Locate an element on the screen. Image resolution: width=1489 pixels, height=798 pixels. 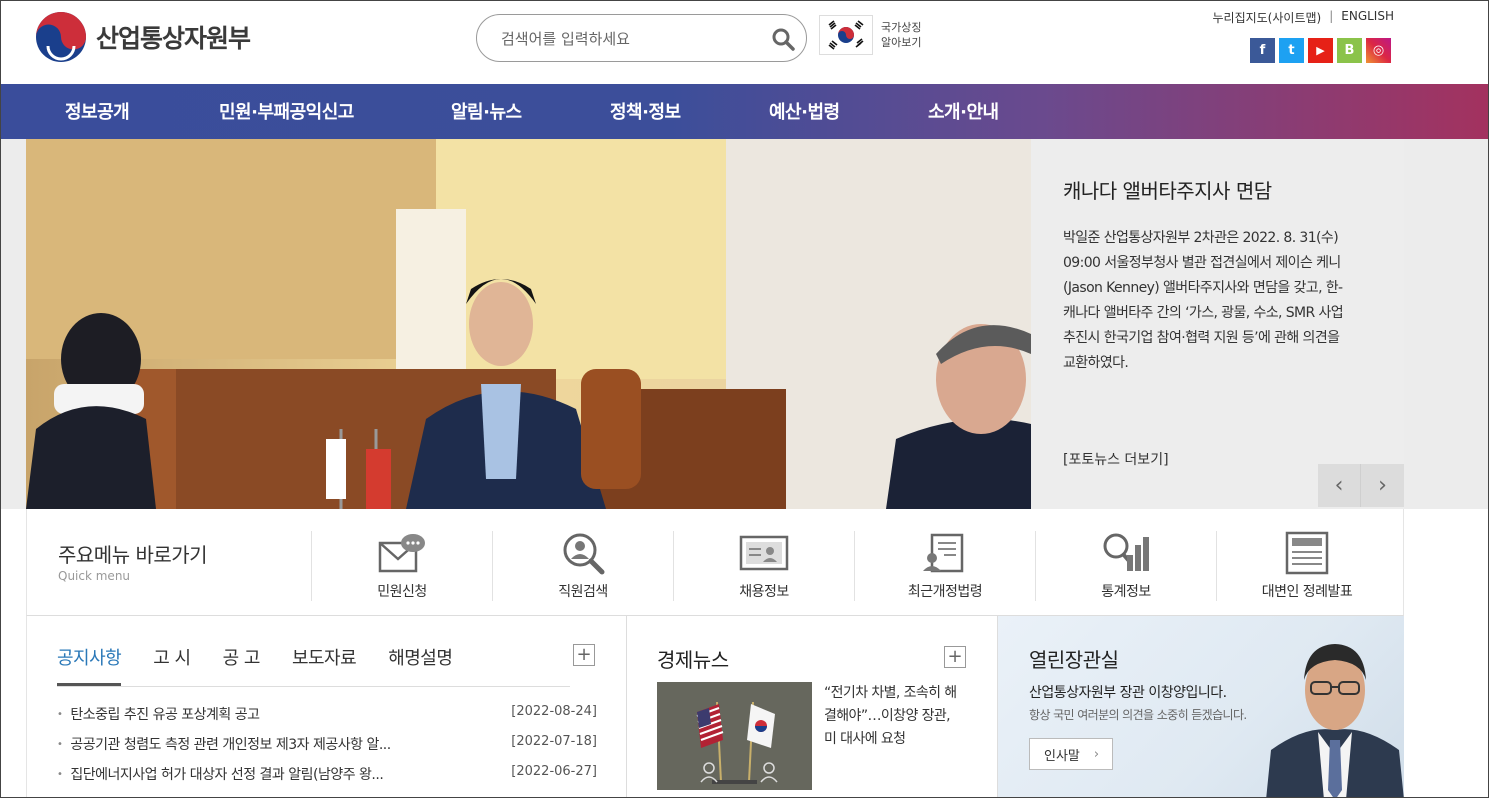
minister-message: 항상 국민 여러분의 의견을 소중히 듣겠습니다. is located at coordinates (1138, 715).